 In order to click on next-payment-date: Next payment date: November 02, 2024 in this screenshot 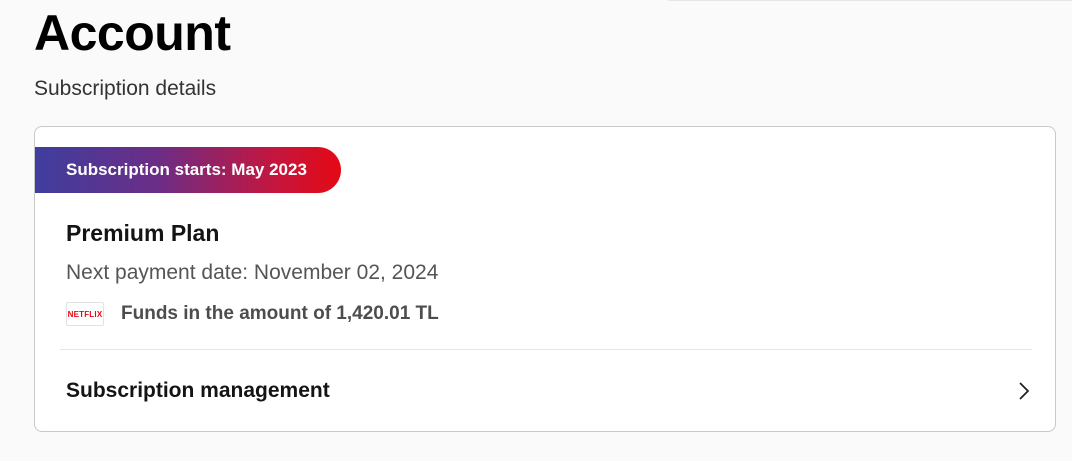, I will do `click(252, 272)`.